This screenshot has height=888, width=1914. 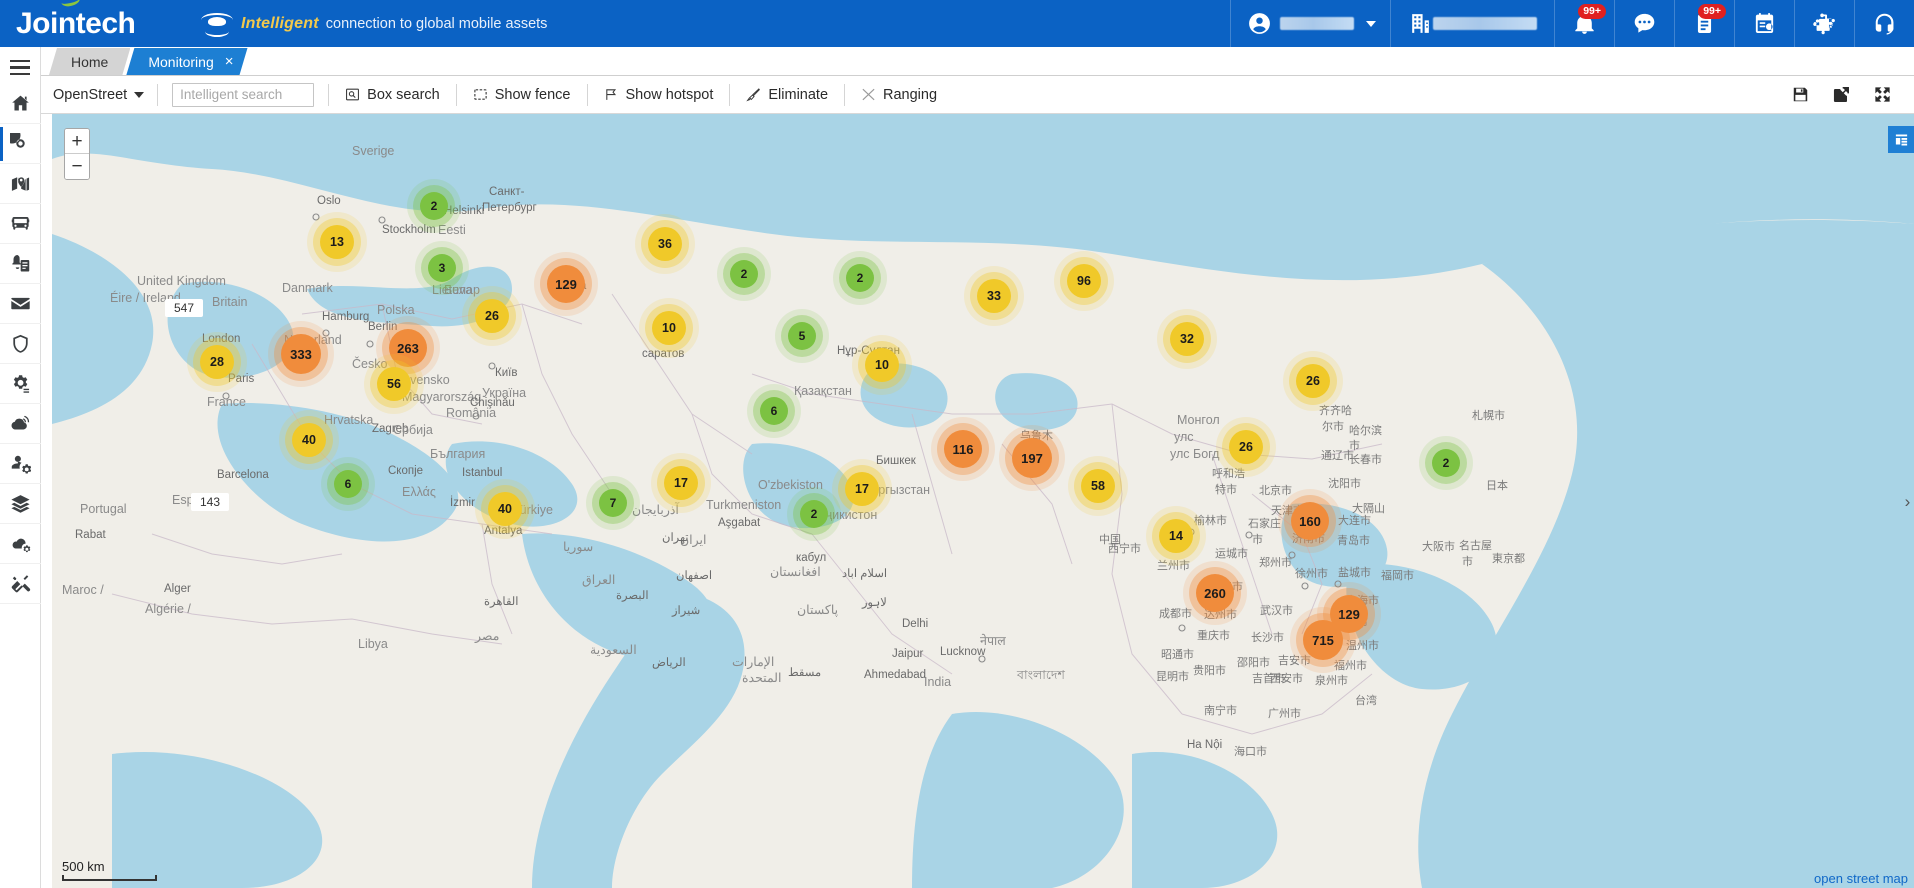 What do you see at coordinates (229, 302) in the screenshot?
I see `map-label: Britain` at bounding box center [229, 302].